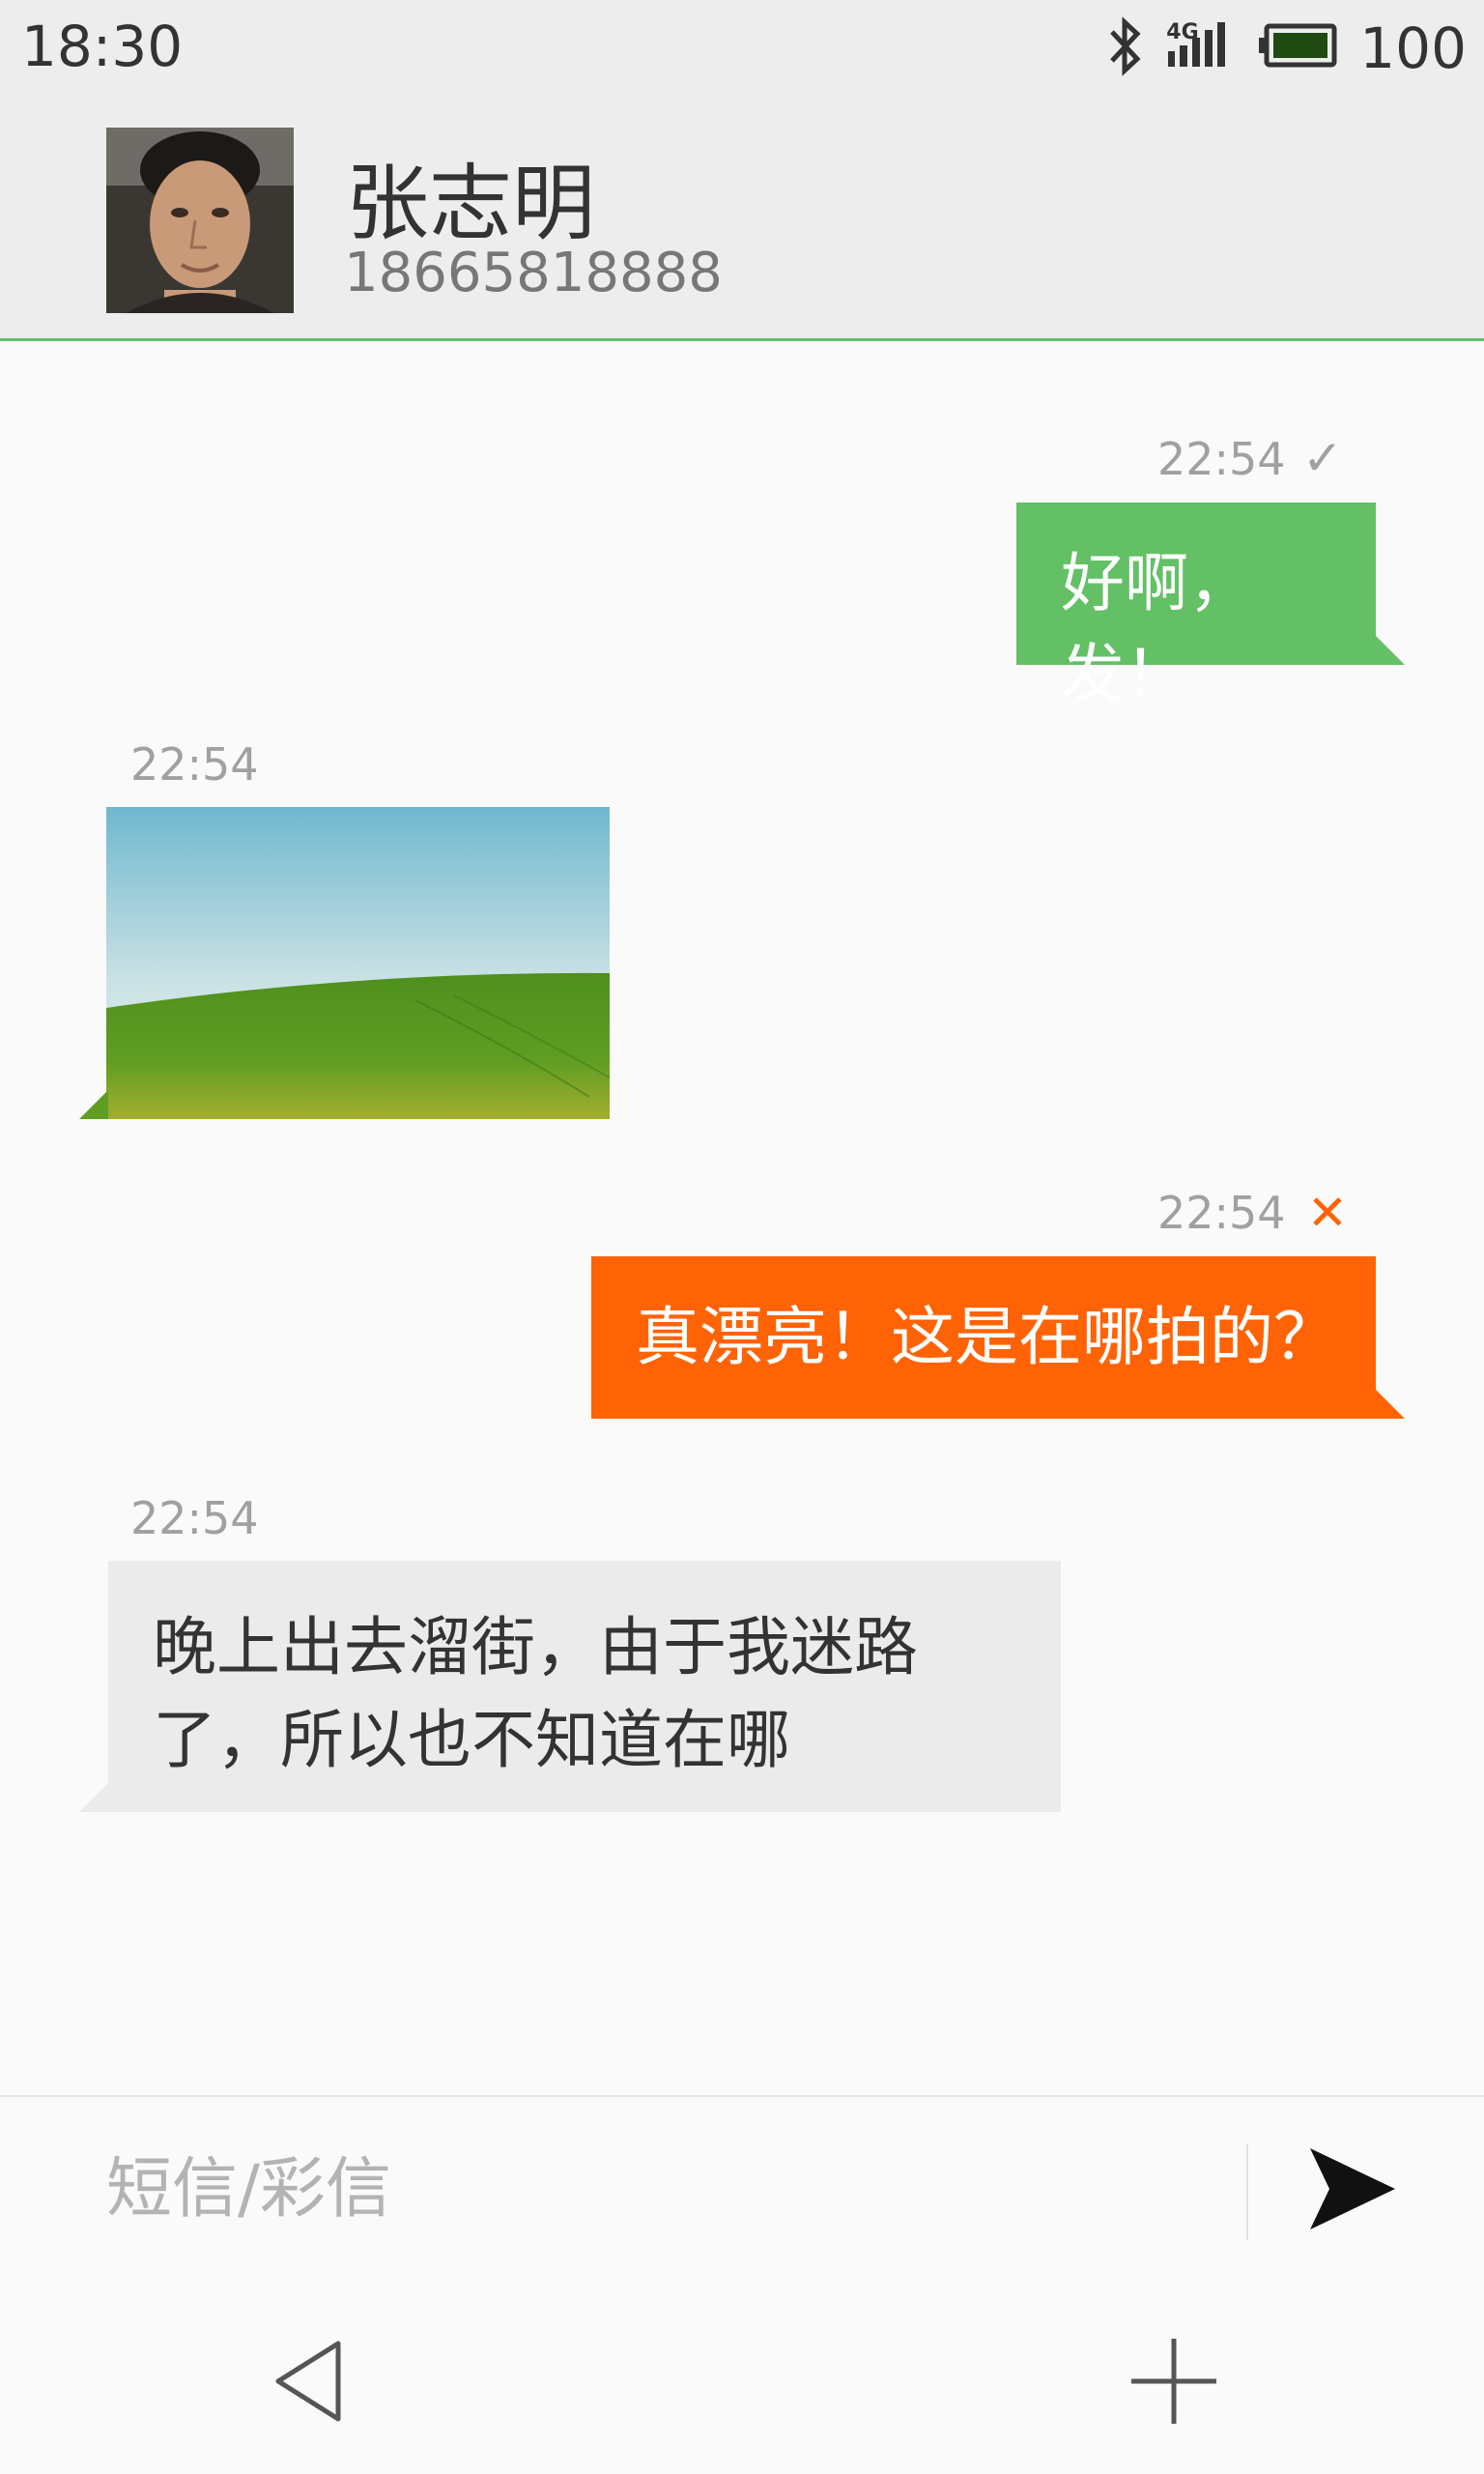 This screenshot has width=1484, height=2474. I want to click on send-button, so click(1353, 2189).